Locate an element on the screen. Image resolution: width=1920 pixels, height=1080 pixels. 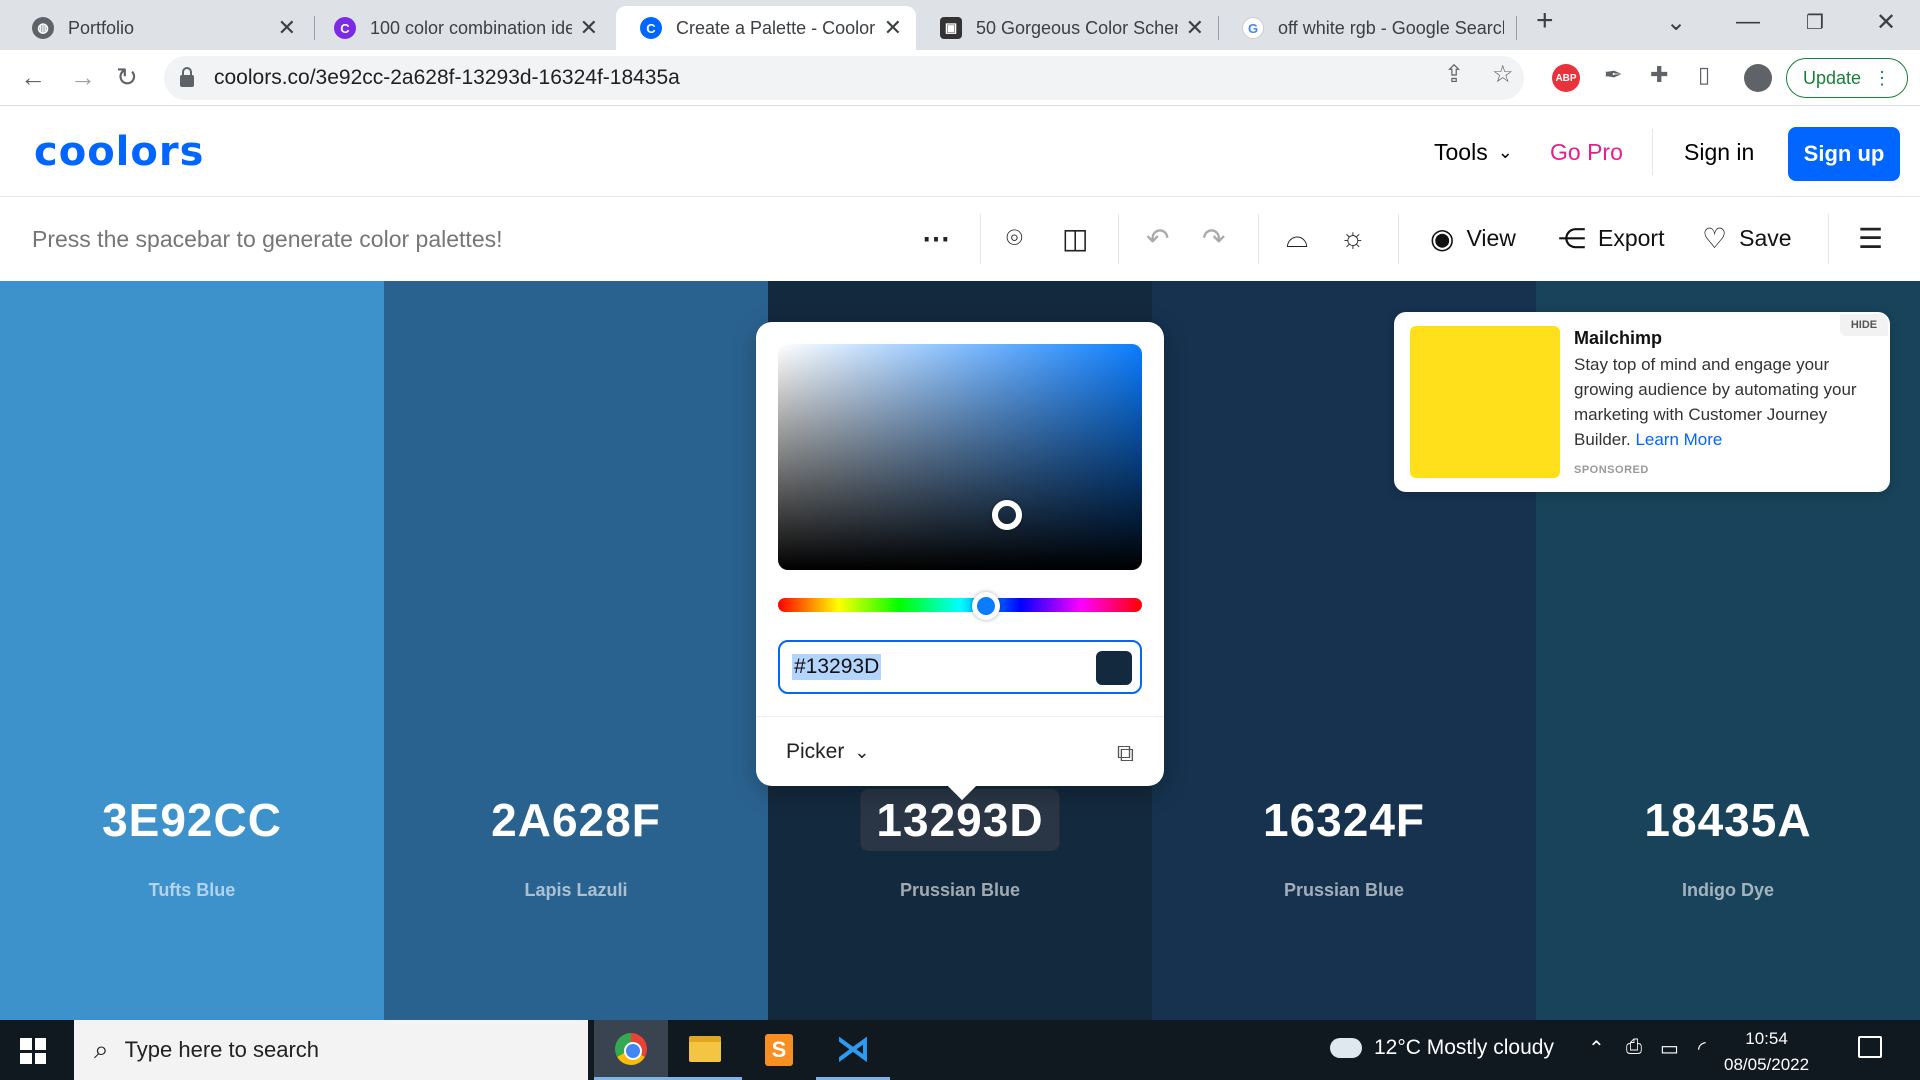
reload-icon: ↻ is located at coordinates (127, 77).